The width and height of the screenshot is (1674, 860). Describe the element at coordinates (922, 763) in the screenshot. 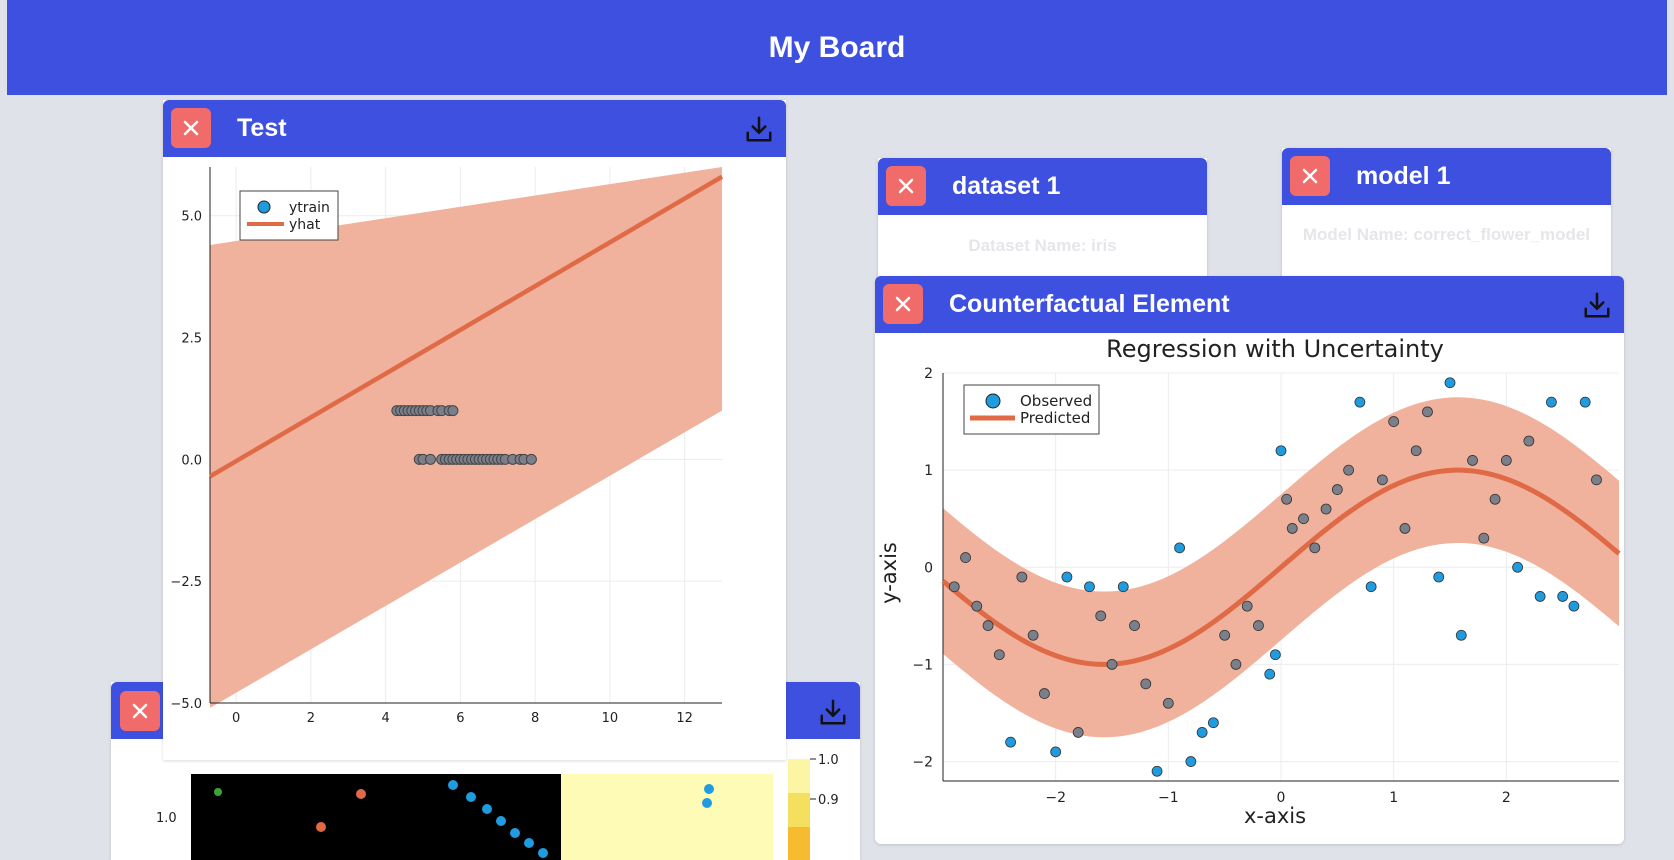

I see `y-tick-label: −2` at that location.